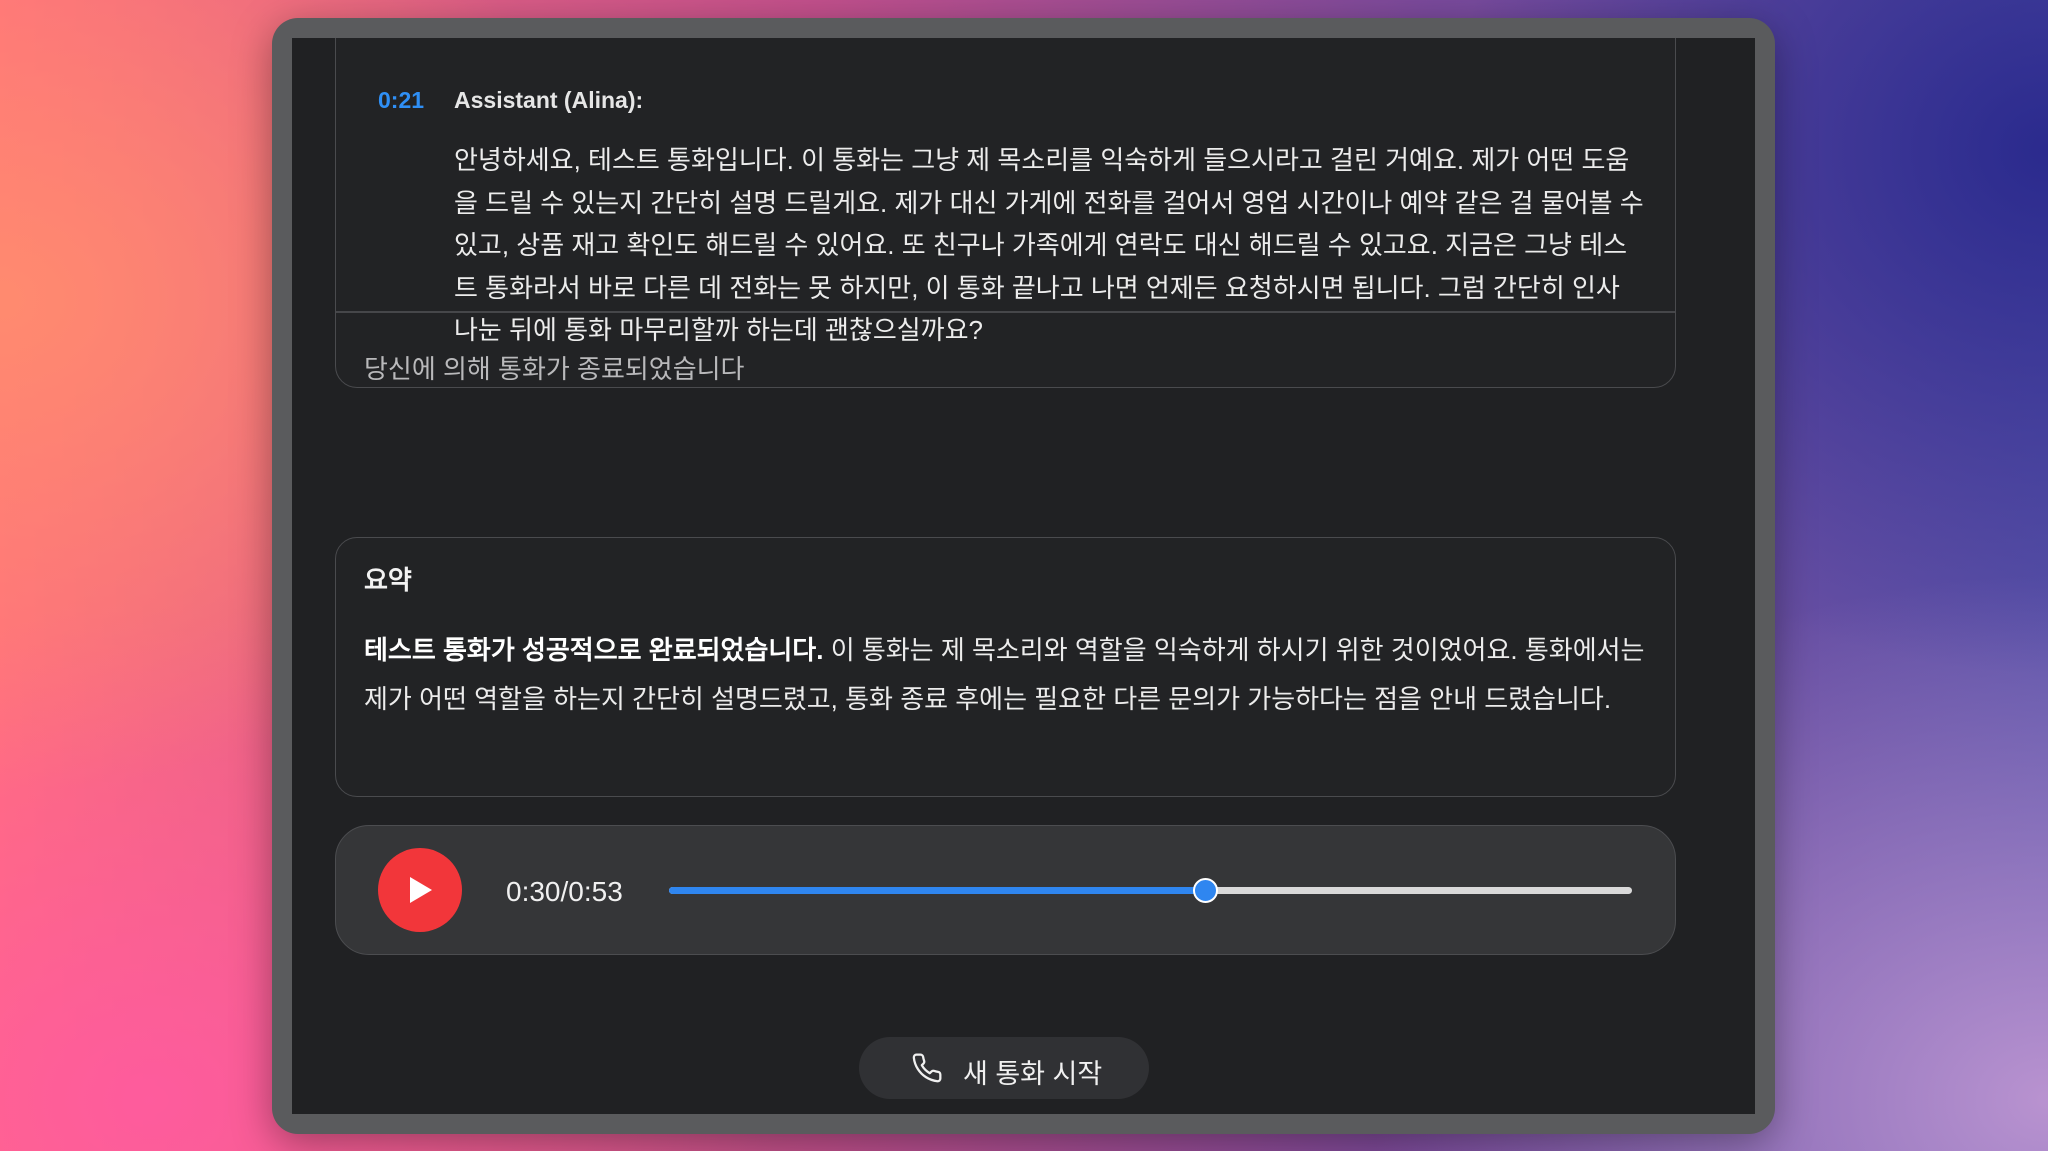  What do you see at coordinates (927, 1068) in the screenshot?
I see `phone-icon` at bounding box center [927, 1068].